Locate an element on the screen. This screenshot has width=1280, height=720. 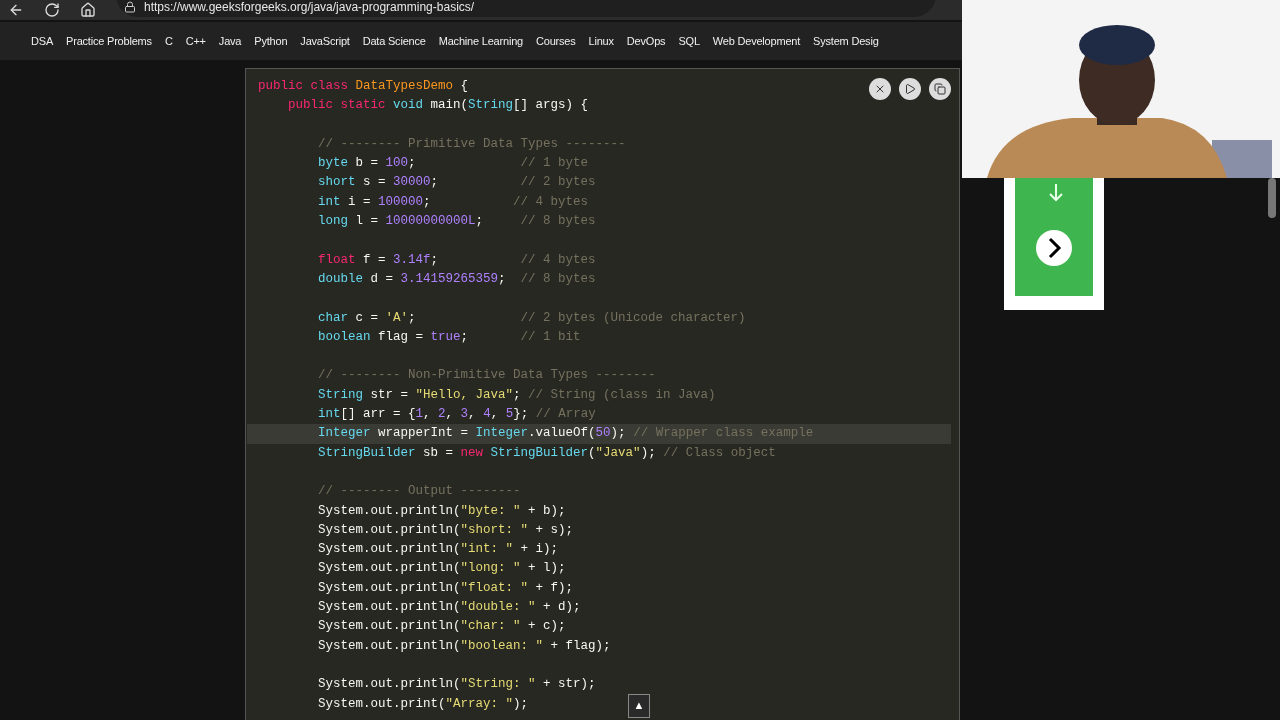
nav-link: DevOps is located at coordinates (646, 41).